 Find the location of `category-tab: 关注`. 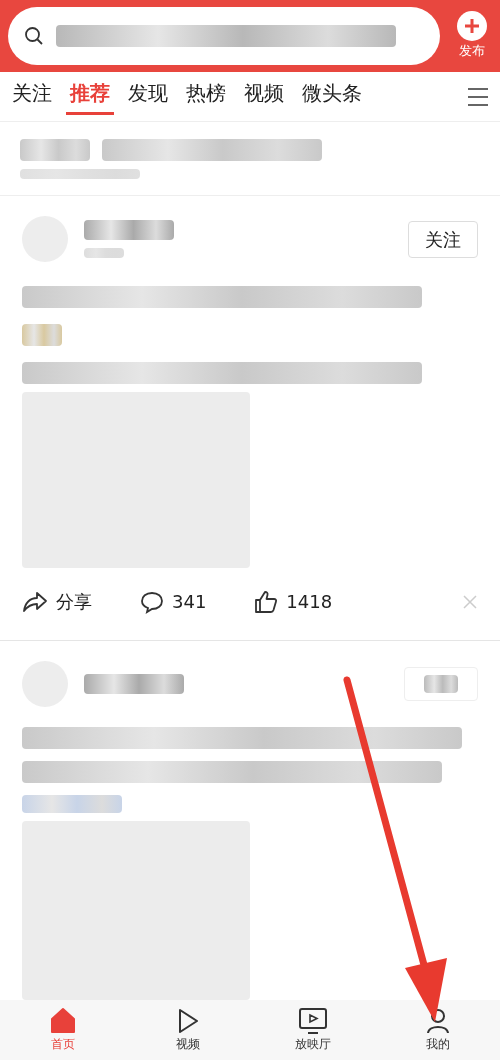

category-tab: 关注 is located at coordinates (32, 96).